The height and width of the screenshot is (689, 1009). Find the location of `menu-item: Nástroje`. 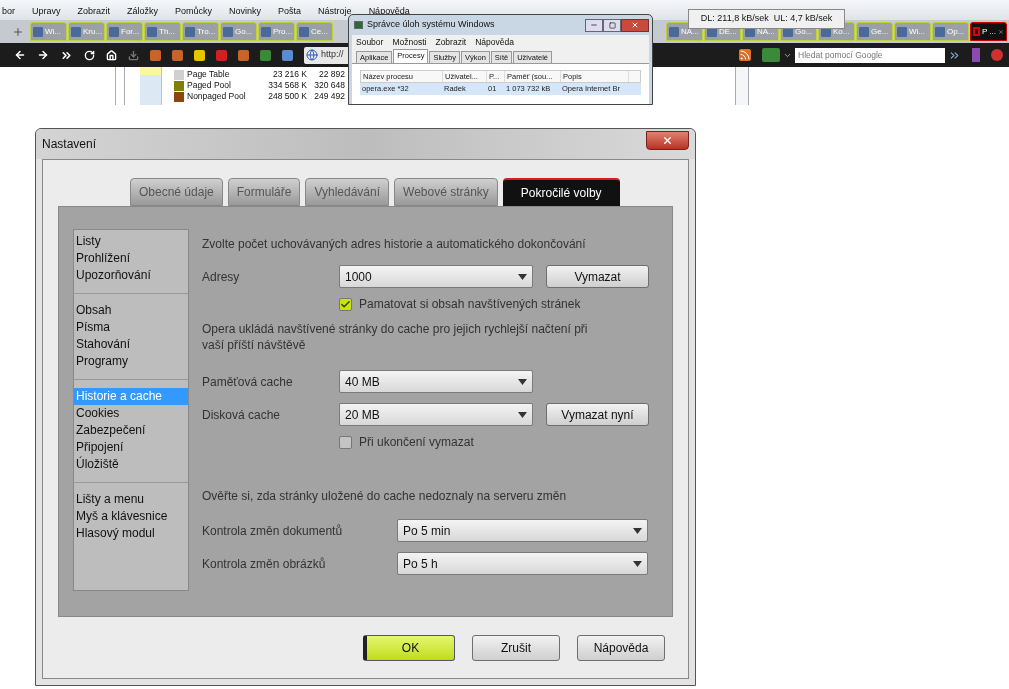

menu-item: Nástroje is located at coordinates (335, 11).